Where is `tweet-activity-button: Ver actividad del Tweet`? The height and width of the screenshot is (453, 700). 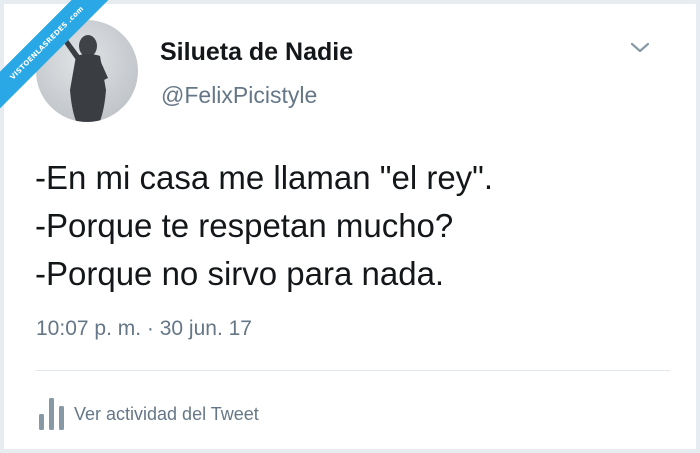
tweet-activity-button: Ver actividad del Tweet is located at coordinates (148, 414).